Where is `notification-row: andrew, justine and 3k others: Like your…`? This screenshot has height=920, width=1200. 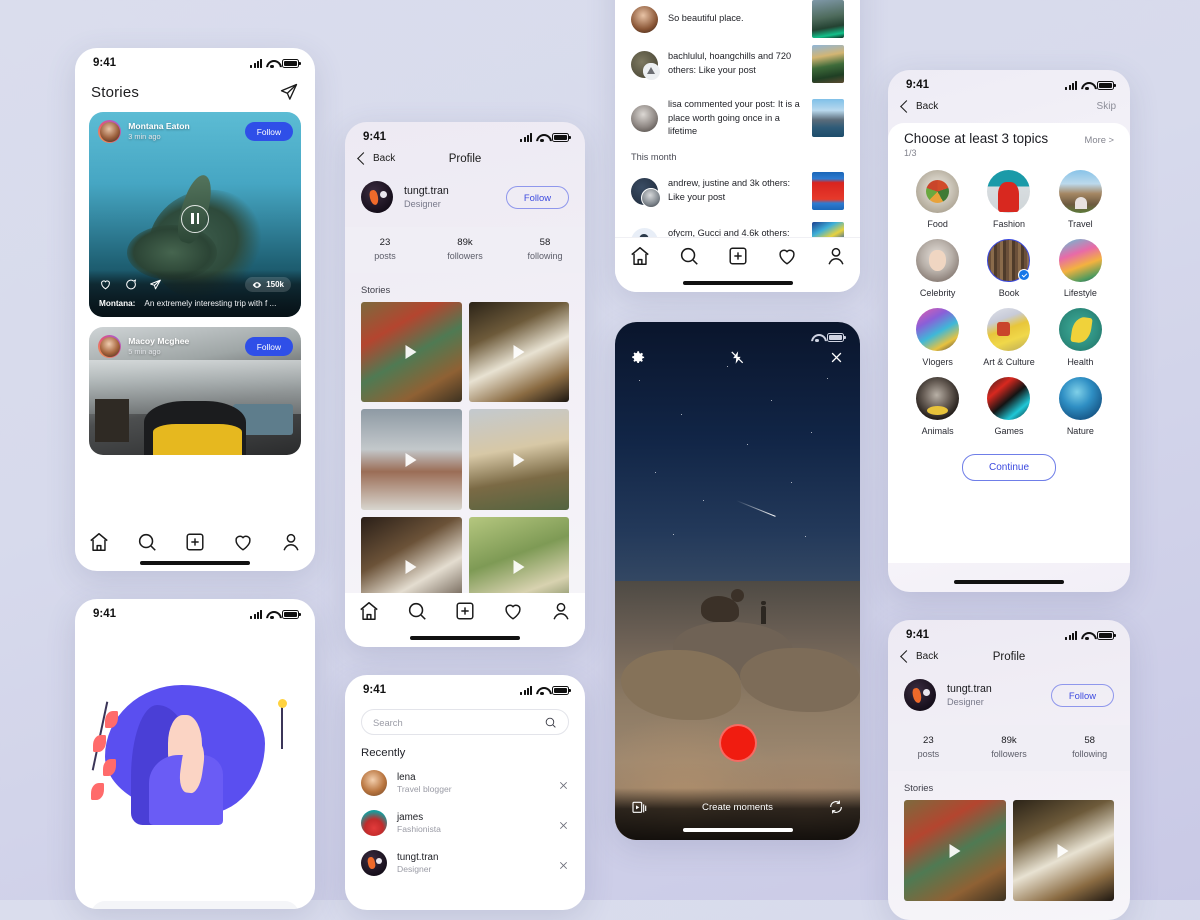
notification-row: andrew, justine and 3k others: Like your… is located at coordinates (737, 191).